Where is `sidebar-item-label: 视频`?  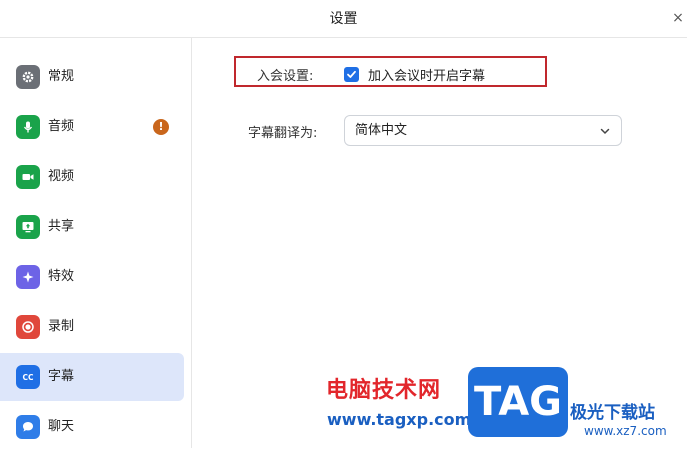
sidebar-item-label: 视频 is located at coordinates (61, 176).